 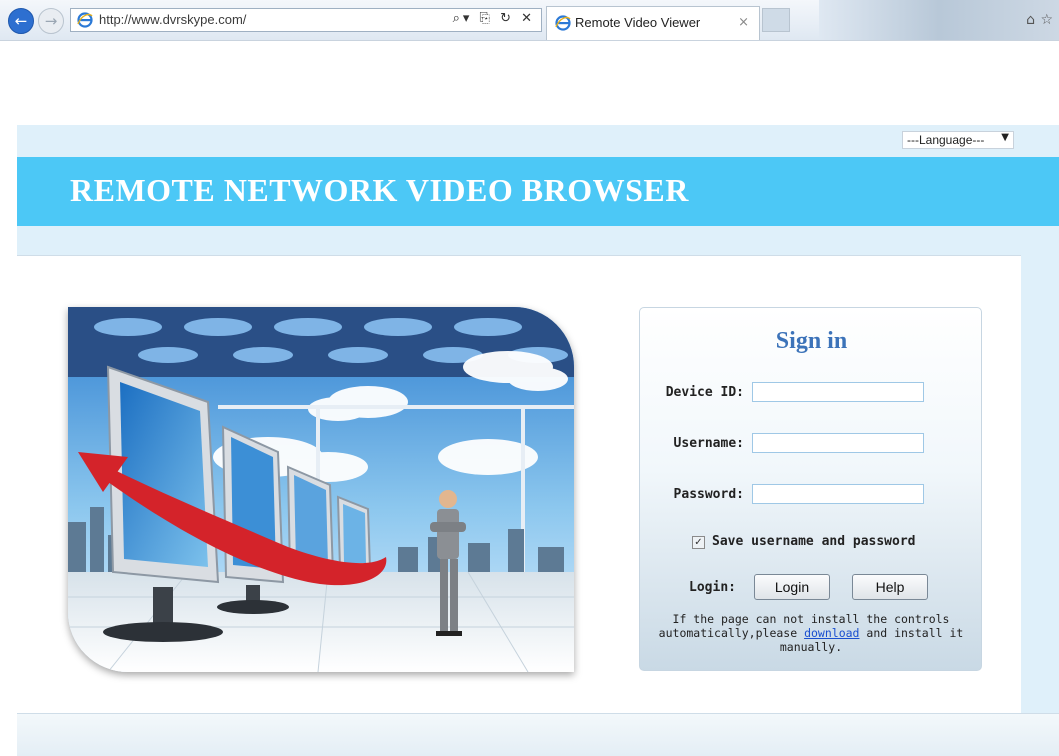 What do you see at coordinates (21, 21) in the screenshot?
I see `back-icon: ←` at bounding box center [21, 21].